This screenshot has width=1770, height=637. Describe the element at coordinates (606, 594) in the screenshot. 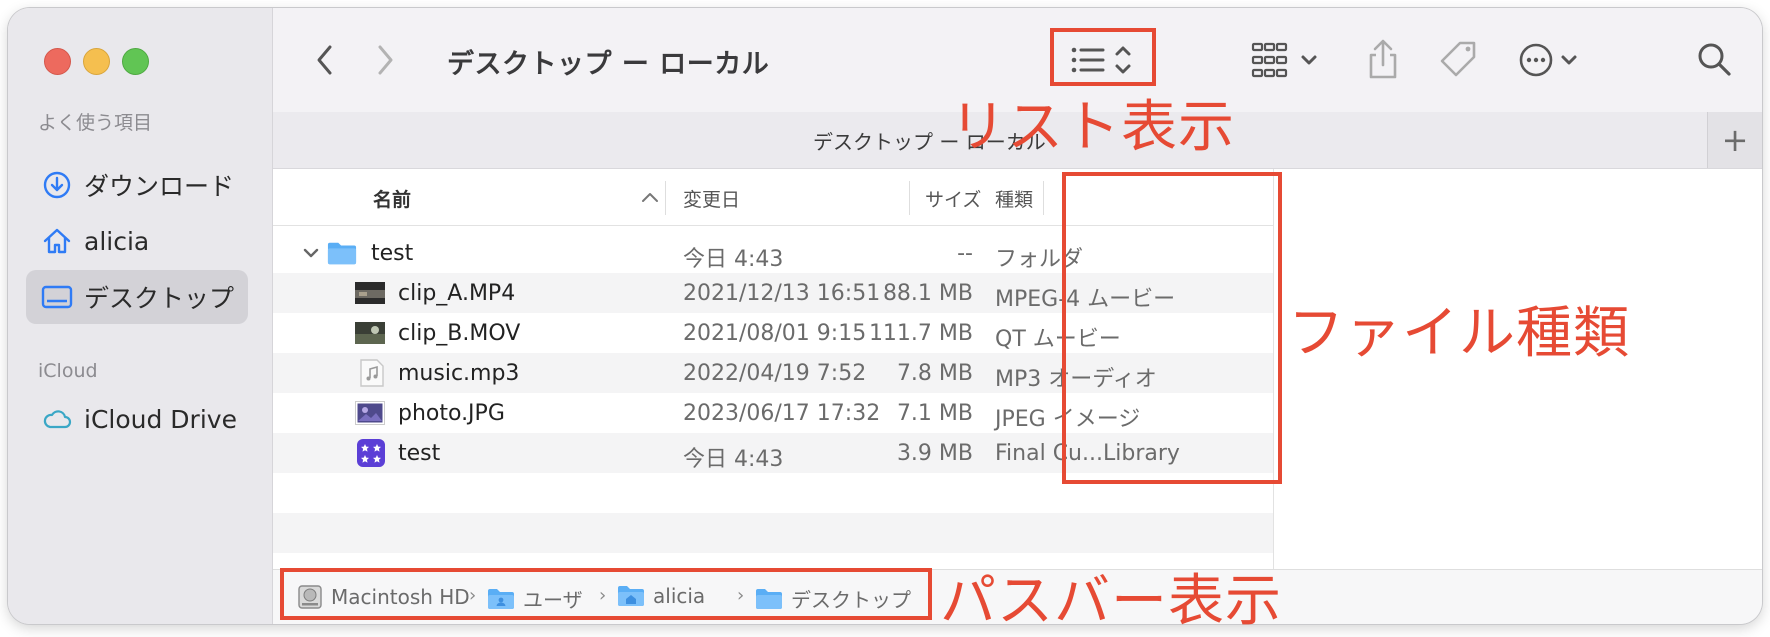

I see `annotation-box-path-bar` at that location.